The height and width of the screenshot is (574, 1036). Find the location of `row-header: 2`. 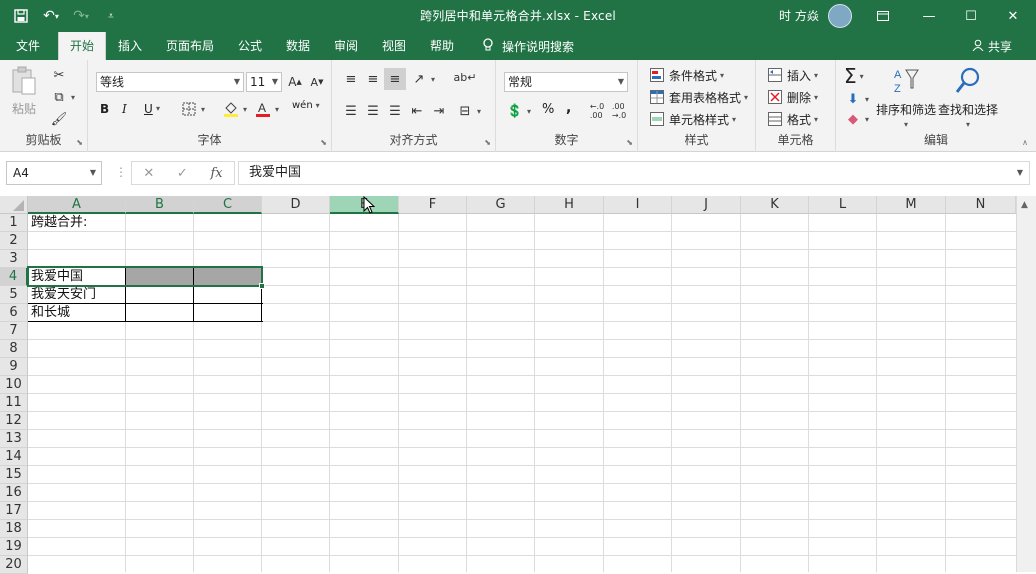

row-header: 2 is located at coordinates (14, 241).